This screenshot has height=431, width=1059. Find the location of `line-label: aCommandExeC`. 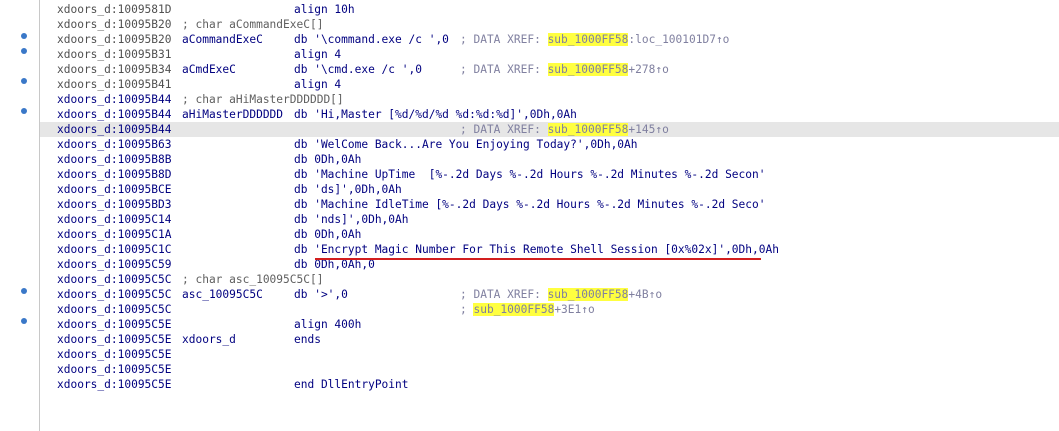

line-label: aCommandExeC is located at coordinates (222, 39).